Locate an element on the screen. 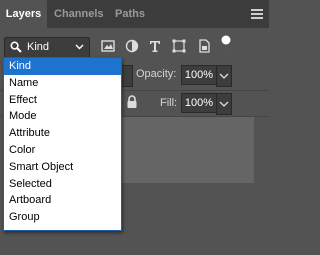 The height and width of the screenshot is (255, 320). dropdown-item-kind: Kind is located at coordinates (62, 66).